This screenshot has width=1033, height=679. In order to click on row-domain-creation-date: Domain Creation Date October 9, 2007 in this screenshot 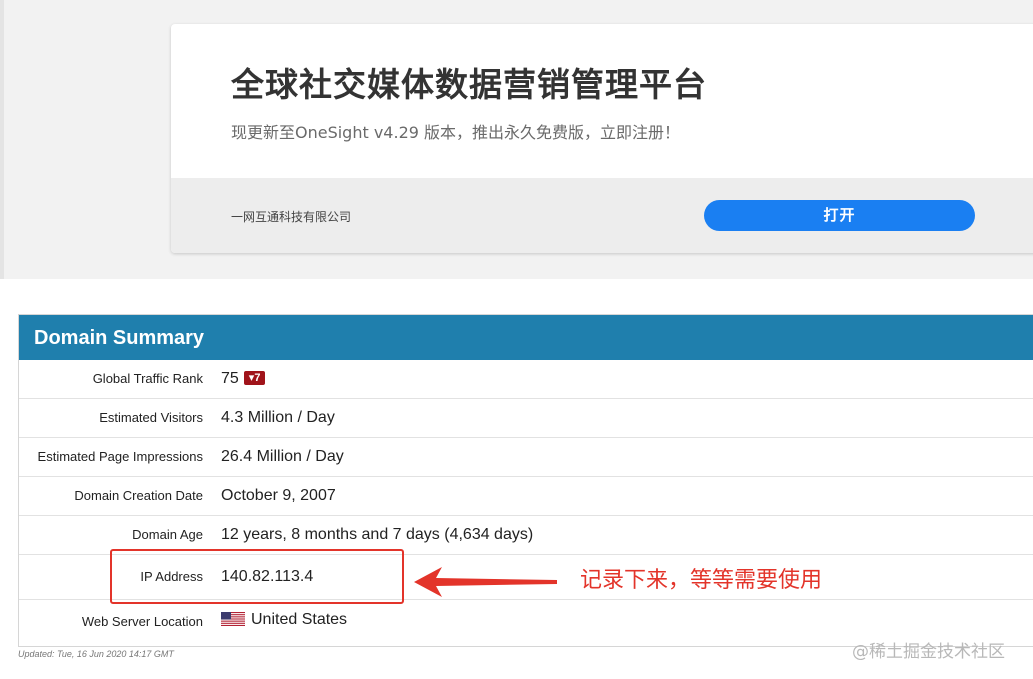, I will do `click(526, 496)`.